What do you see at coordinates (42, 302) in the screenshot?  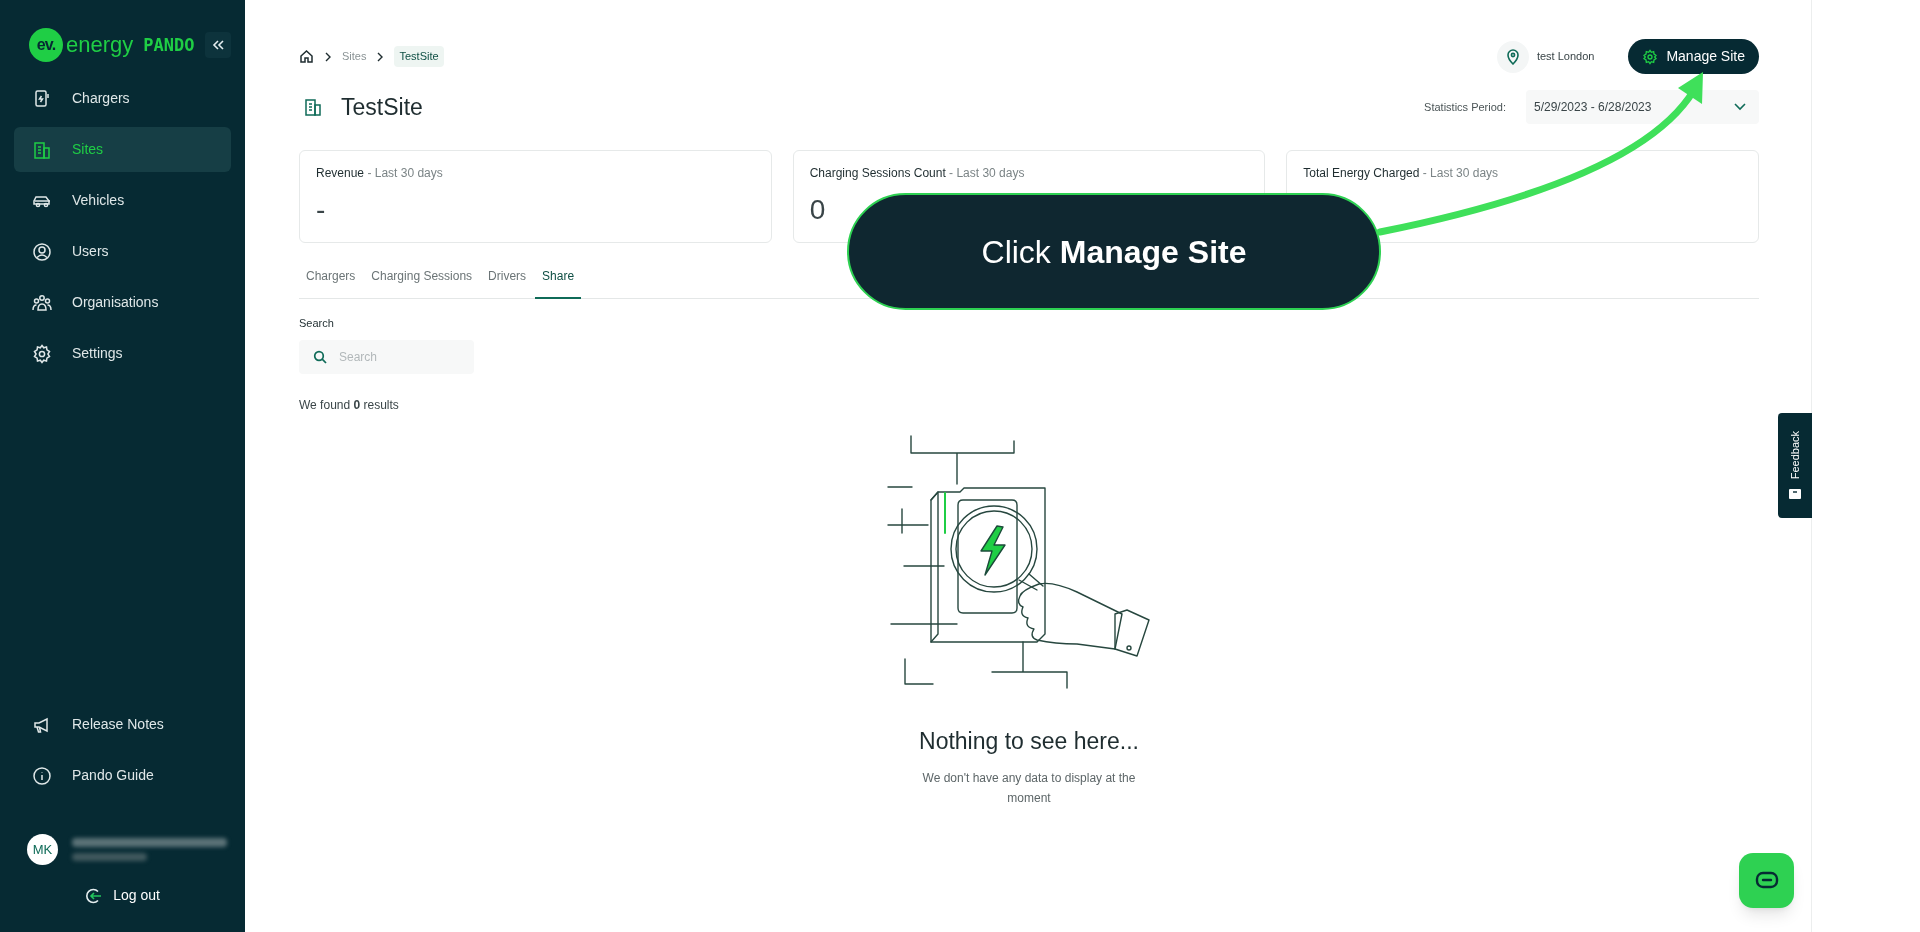 I see `people-icon` at bounding box center [42, 302].